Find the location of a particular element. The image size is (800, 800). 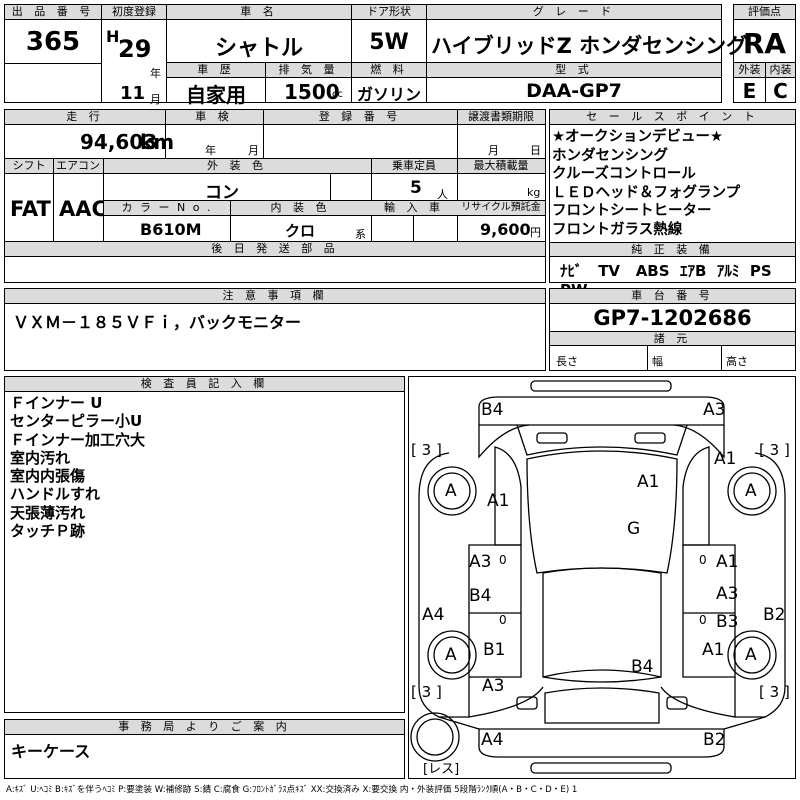

inspector-line: 室内内張傷 is located at coordinates (48, 476).